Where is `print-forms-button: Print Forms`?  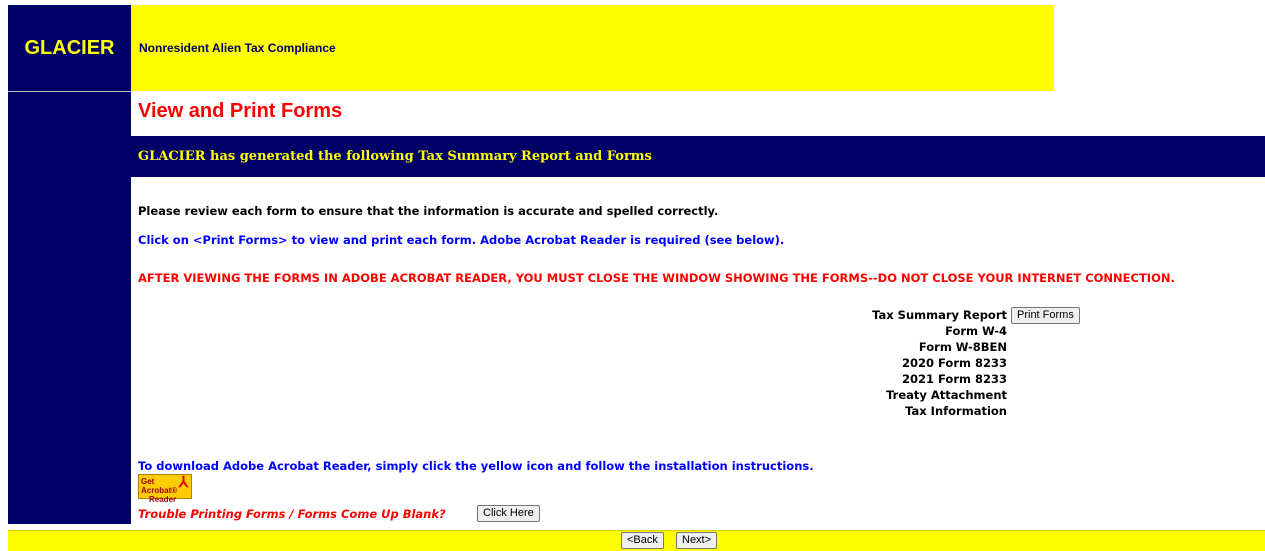
print-forms-button: Print Forms is located at coordinates (1045, 315).